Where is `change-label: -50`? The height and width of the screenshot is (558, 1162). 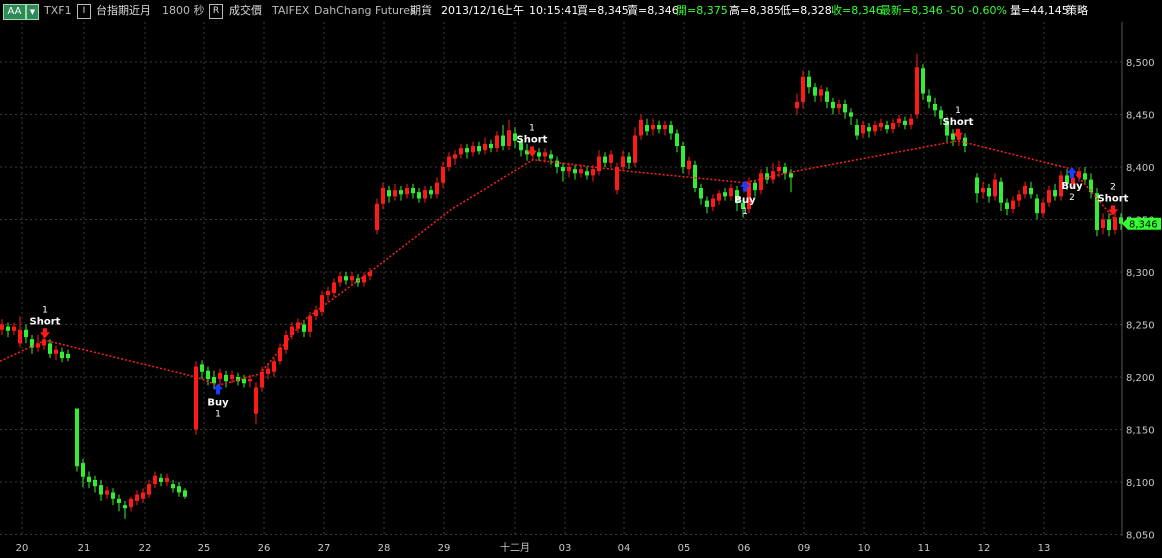 change-label: -50 is located at coordinates (955, 10).